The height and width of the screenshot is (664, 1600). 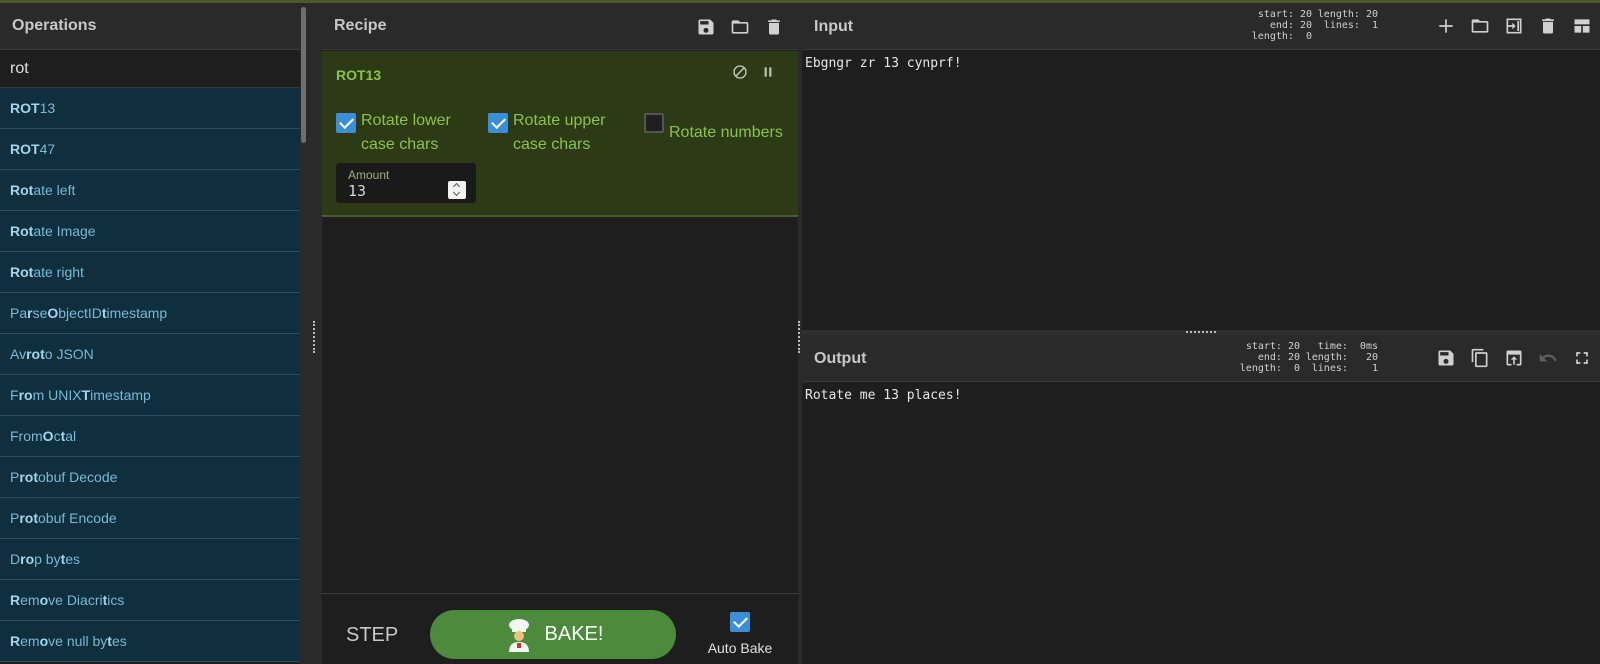 I want to click on add-input-tab-icon, so click(x=1446, y=28).